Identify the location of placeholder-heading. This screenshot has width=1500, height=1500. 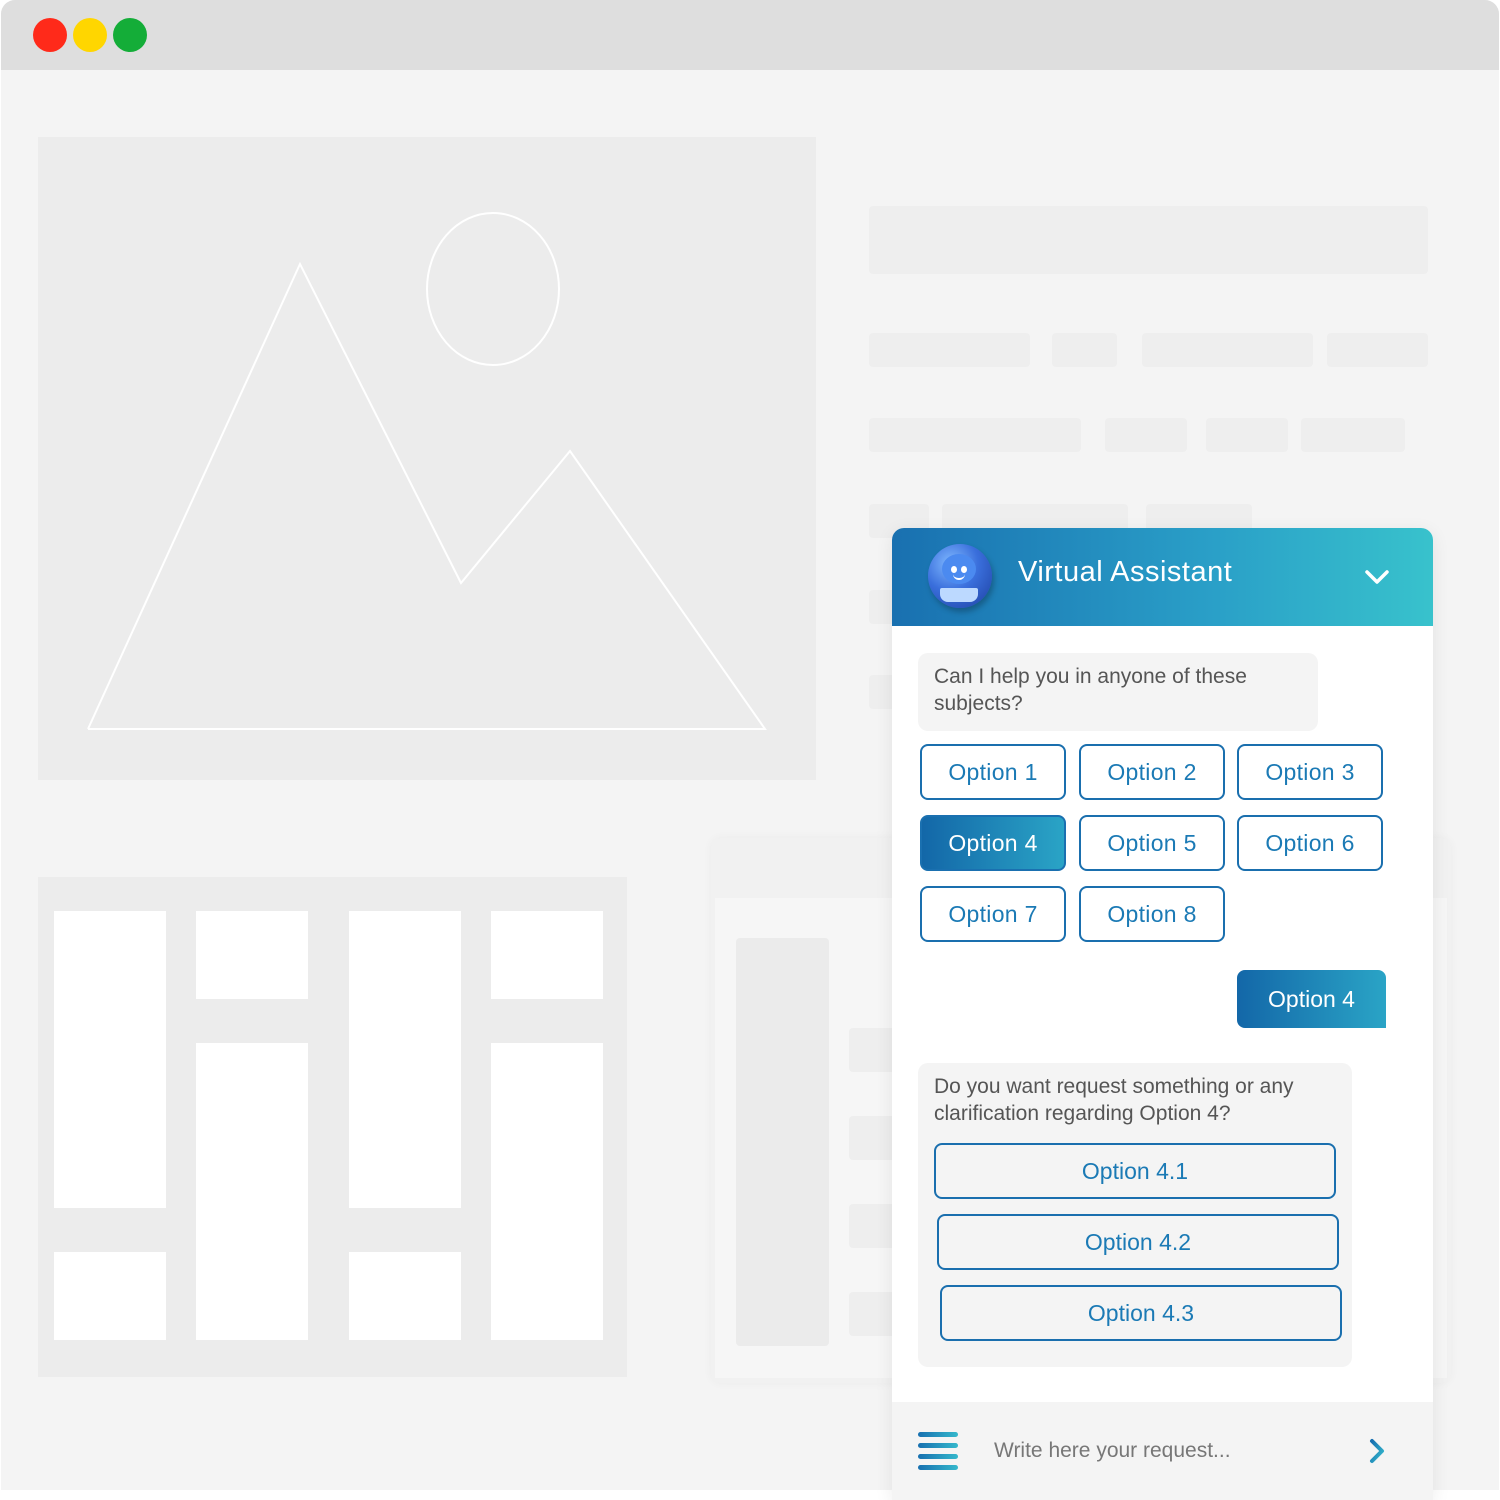
(1148, 240).